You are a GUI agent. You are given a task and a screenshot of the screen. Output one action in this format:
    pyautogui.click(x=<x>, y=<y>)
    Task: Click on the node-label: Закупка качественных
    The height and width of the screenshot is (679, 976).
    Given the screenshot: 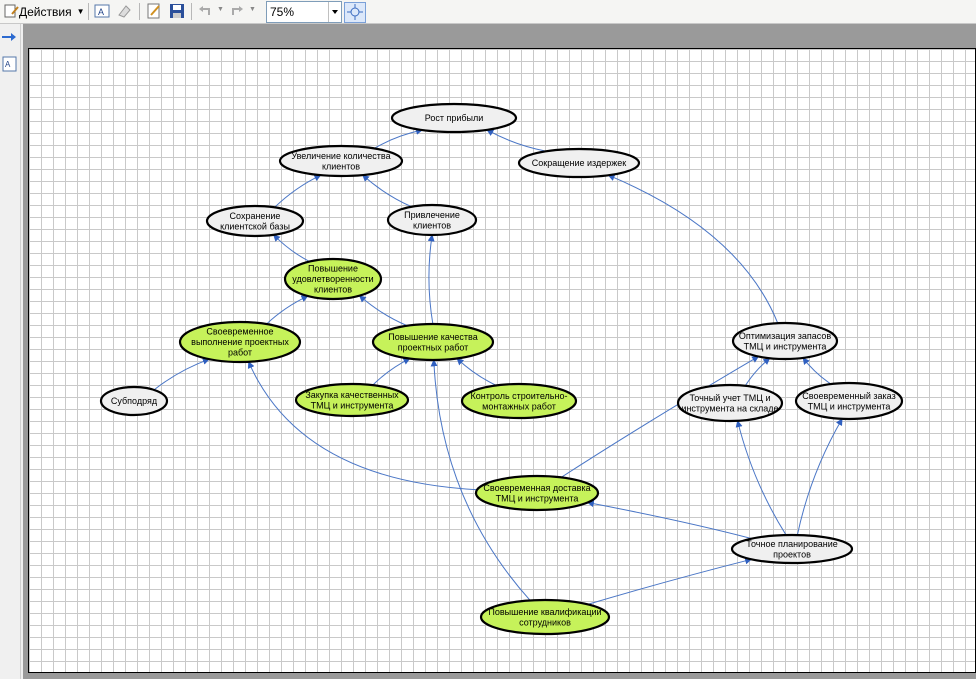 What is the action you would take?
    pyautogui.click(x=352, y=395)
    